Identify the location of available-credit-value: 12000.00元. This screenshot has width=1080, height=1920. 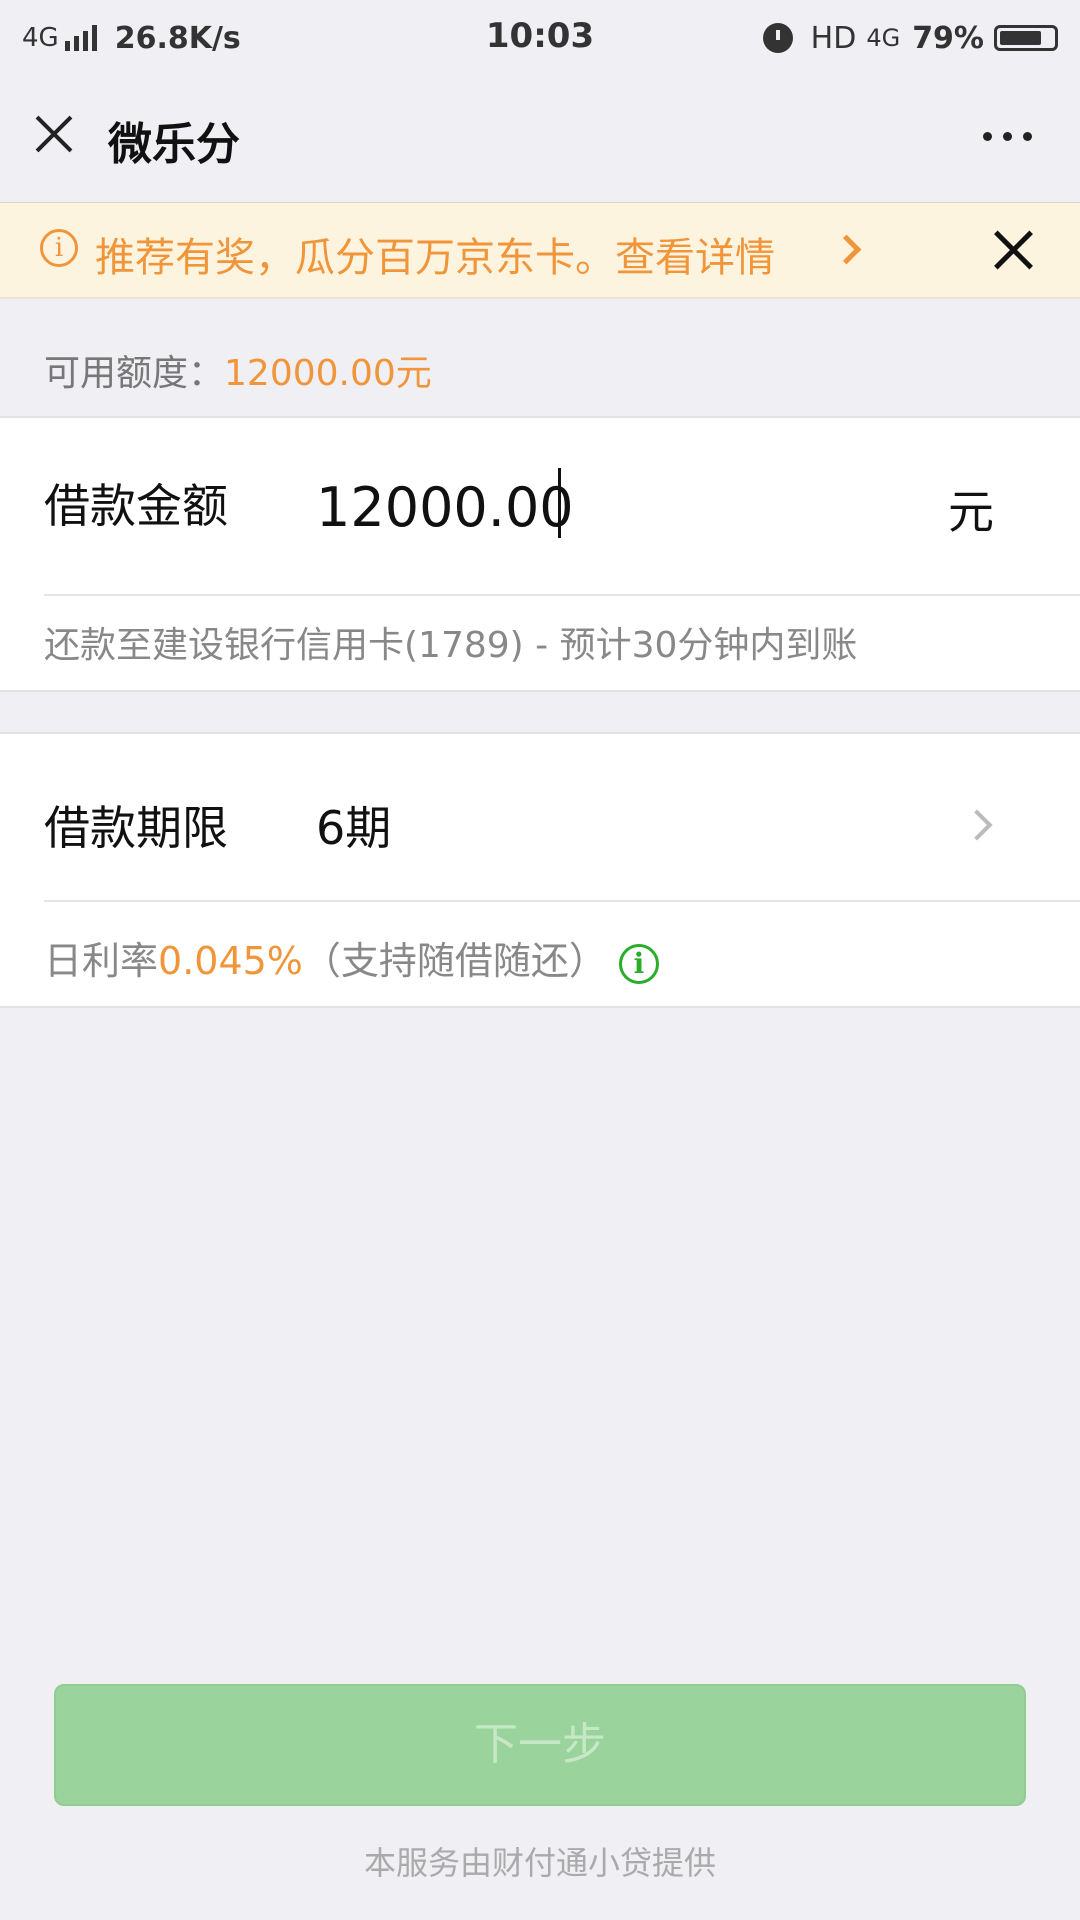
(328, 373).